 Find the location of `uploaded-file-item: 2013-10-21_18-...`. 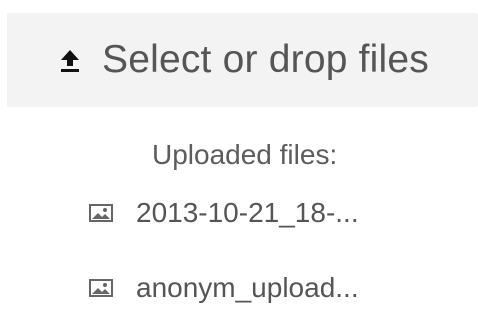

uploaded-file-item: 2013-10-21_18-... is located at coordinates (223, 213).